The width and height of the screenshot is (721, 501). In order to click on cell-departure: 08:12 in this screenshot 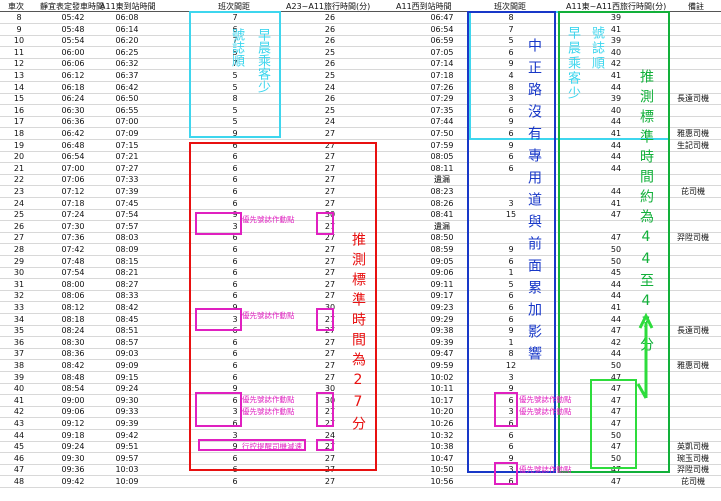, I will do `click(73, 307)`.